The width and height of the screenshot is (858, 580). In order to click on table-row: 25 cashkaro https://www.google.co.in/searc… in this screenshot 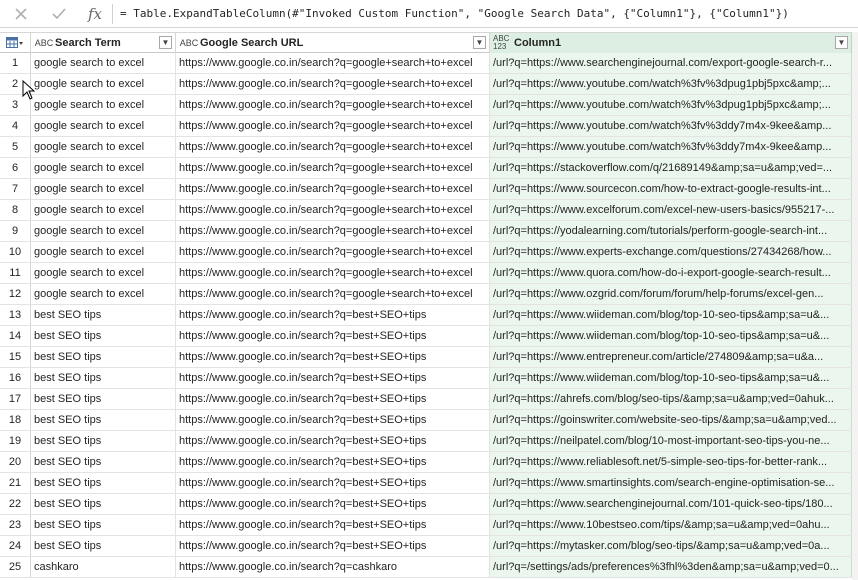, I will do `click(426, 567)`.